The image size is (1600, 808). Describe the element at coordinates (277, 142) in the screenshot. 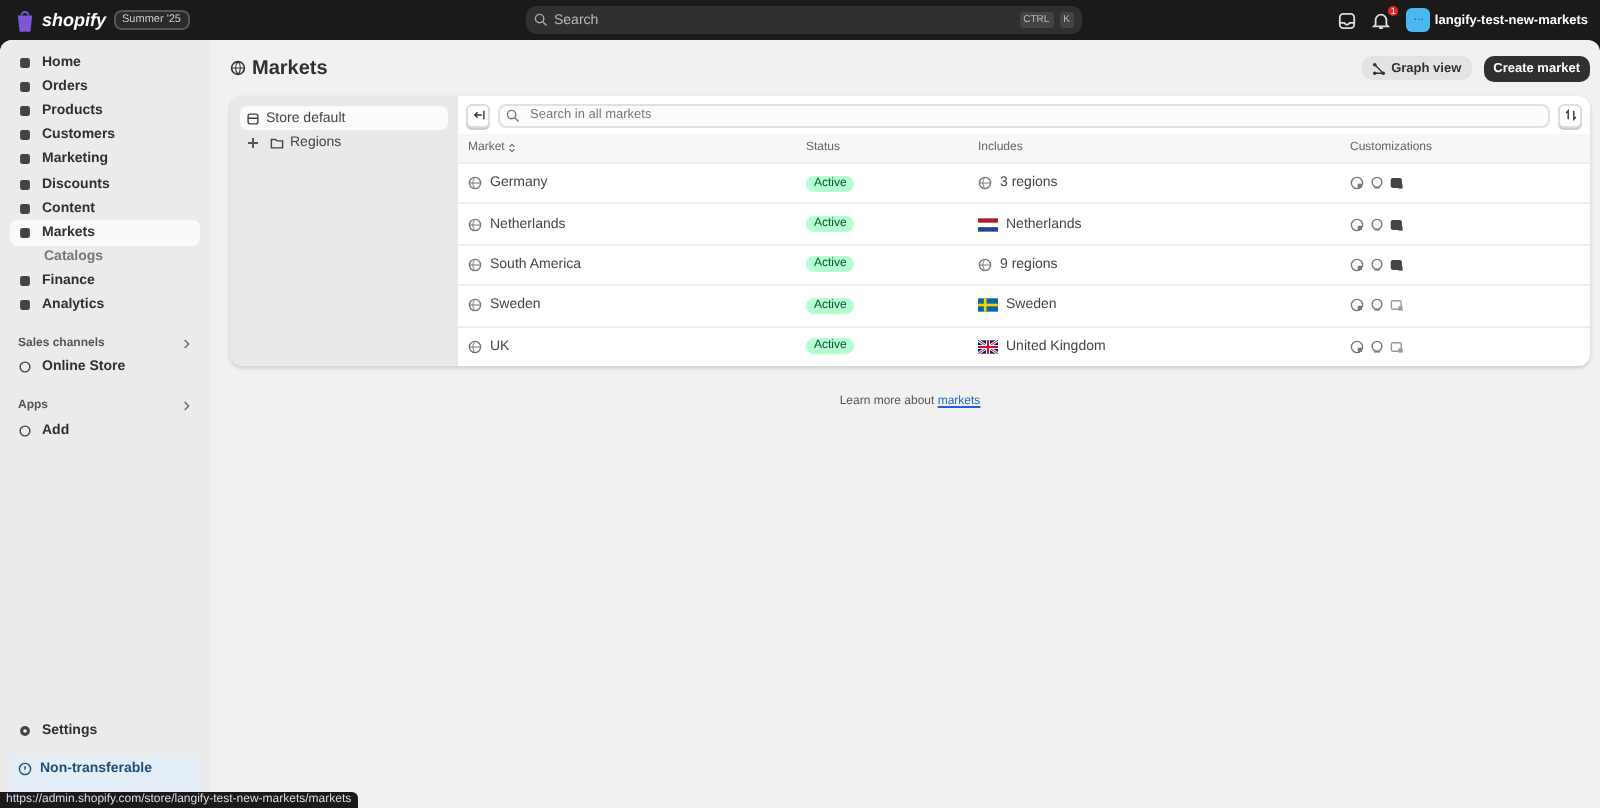

I see `folder-icon` at that location.